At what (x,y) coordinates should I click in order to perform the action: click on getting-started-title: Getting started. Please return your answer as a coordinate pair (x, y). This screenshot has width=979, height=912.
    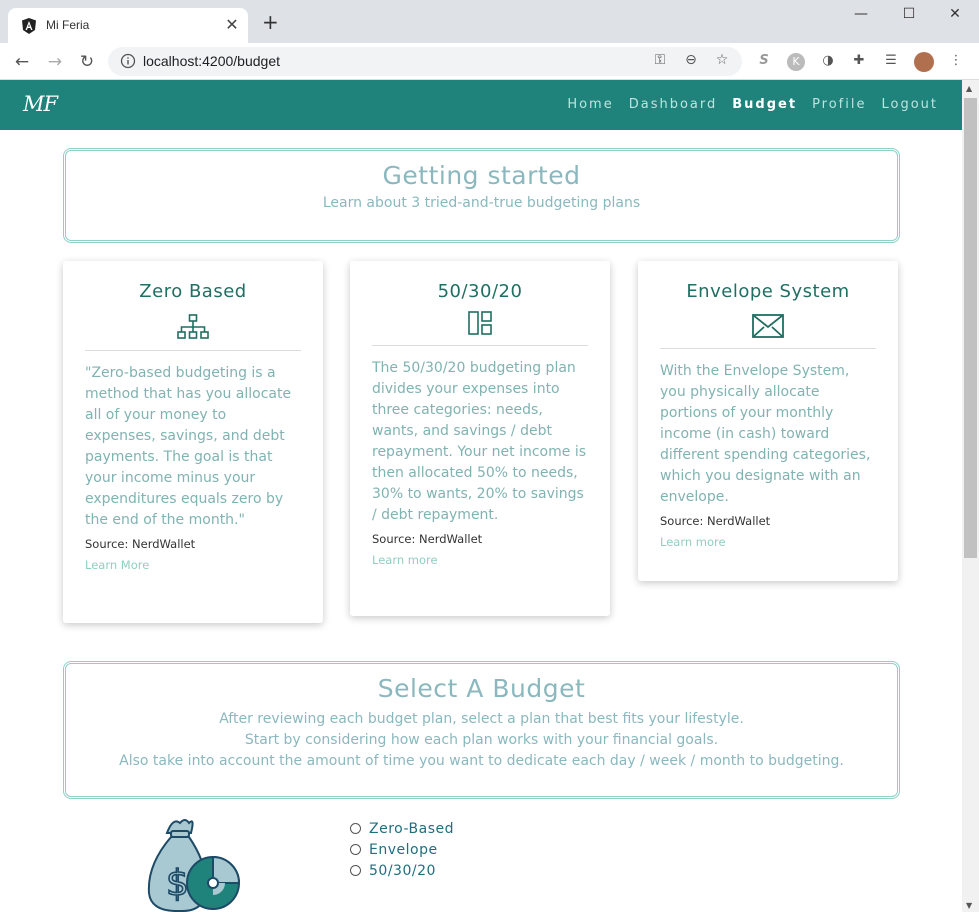
    Looking at the image, I should click on (481, 175).